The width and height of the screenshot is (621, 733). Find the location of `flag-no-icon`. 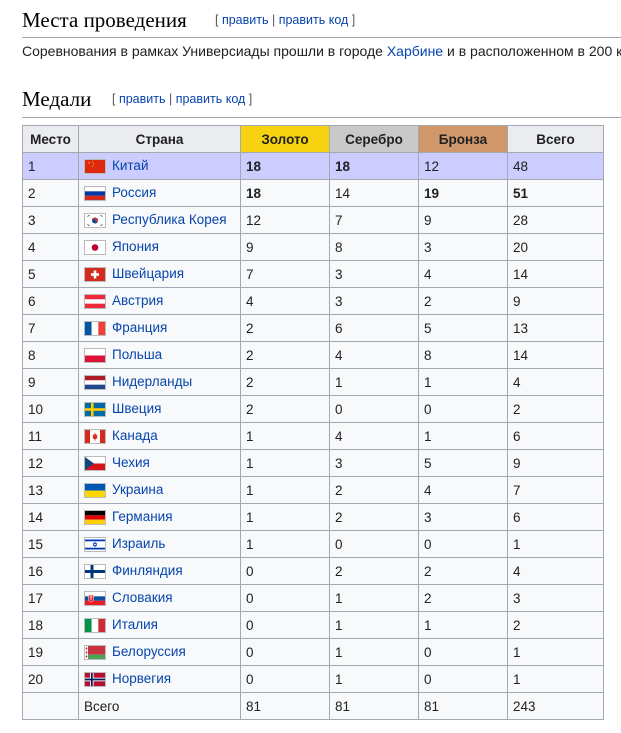

flag-no-icon is located at coordinates (95, 679).